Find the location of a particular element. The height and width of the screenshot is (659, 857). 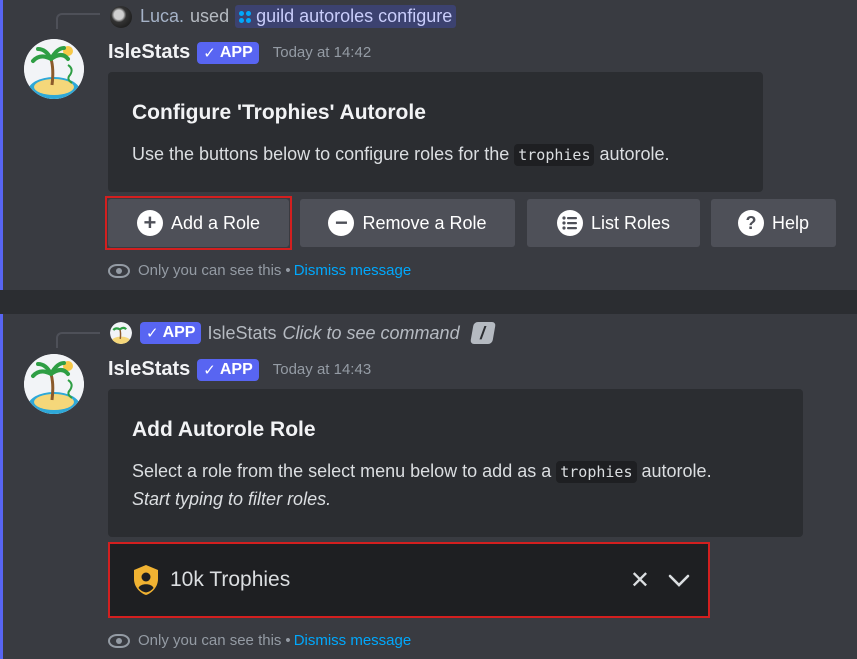

remove-role-button: − Remove a Role is located at coordinates (407, 223).